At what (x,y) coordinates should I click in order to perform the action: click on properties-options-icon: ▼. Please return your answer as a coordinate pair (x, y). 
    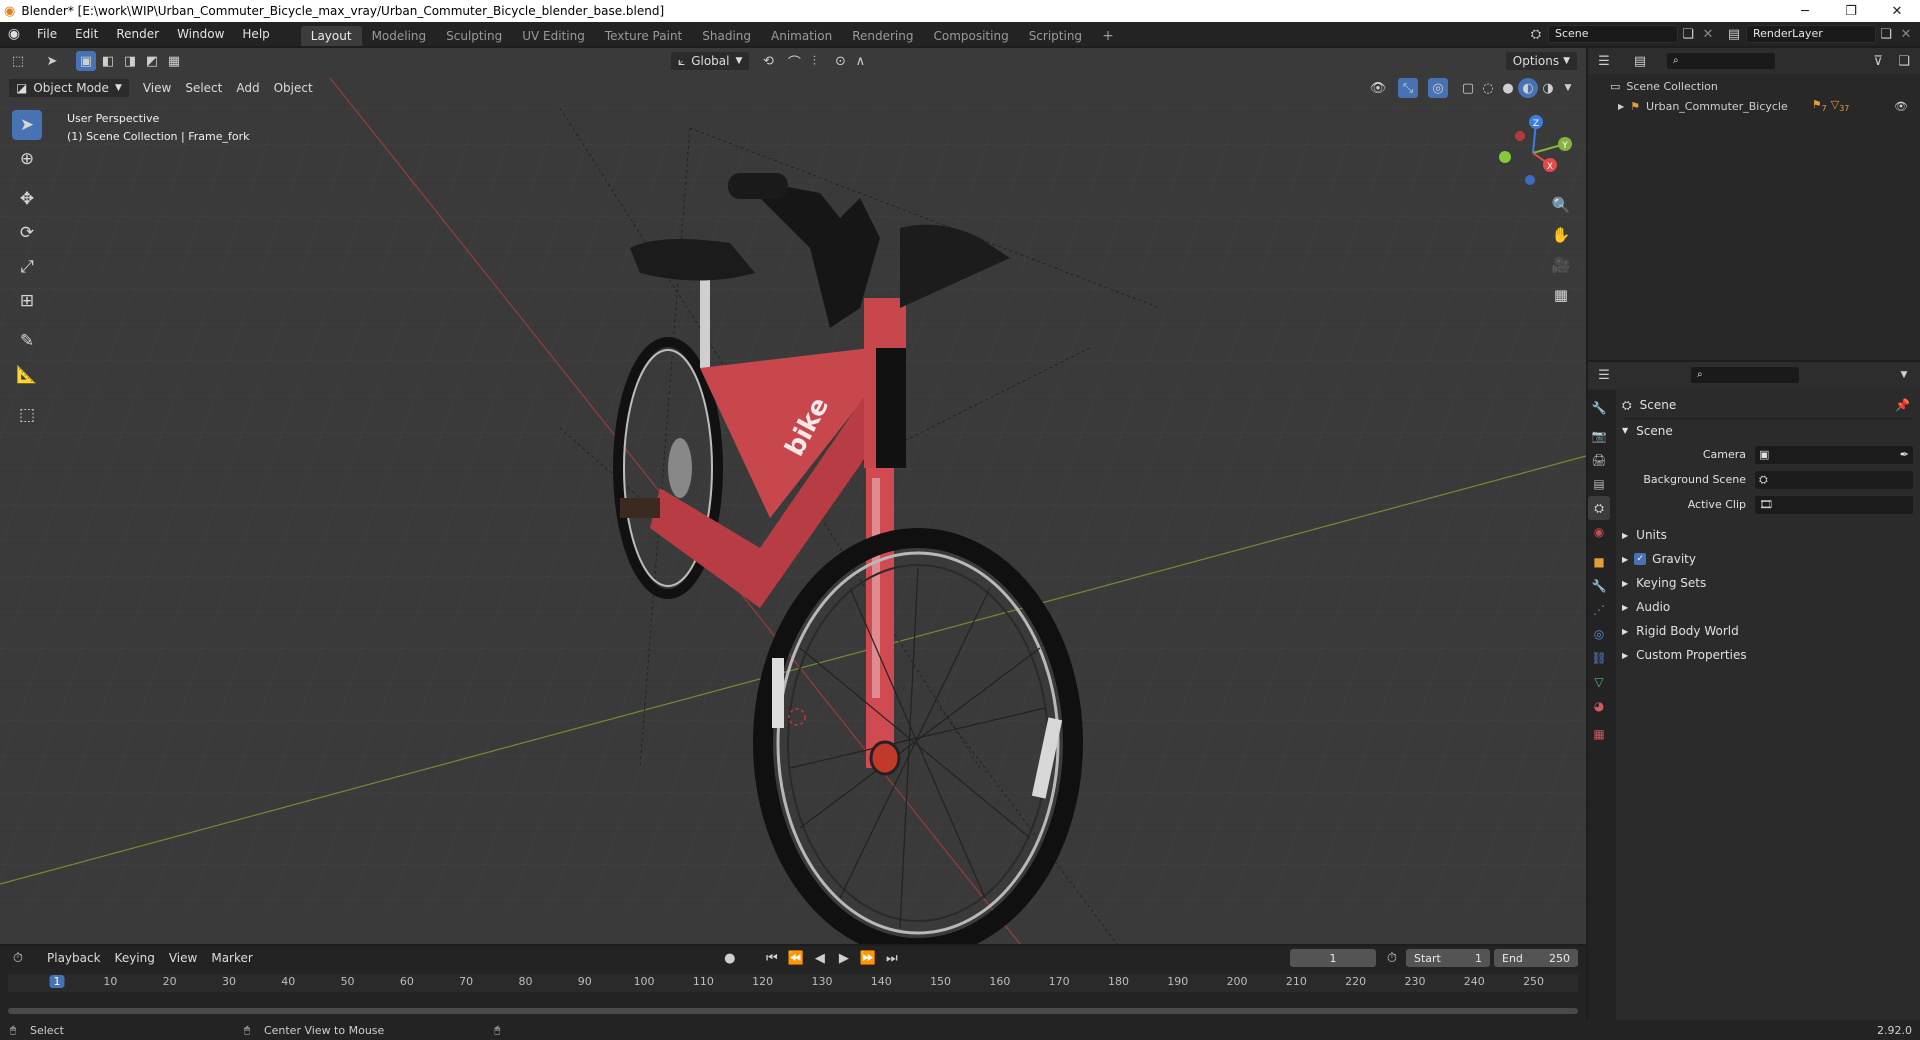
    Looking at the image, I should click on (1904, 375).